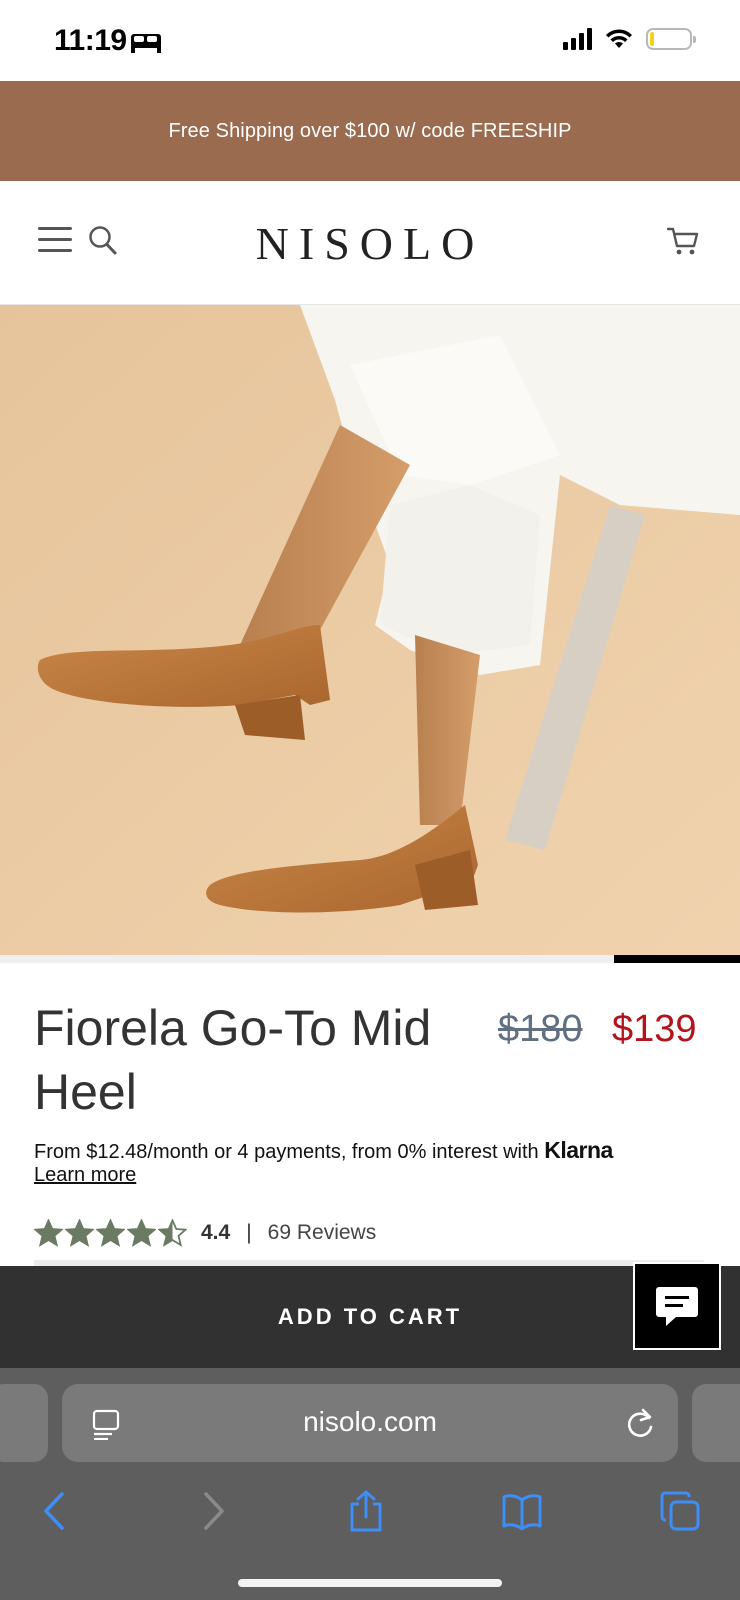  Describe the element at coordinates (370, 959) in the screenshot. I see `image-carousel-progress` at that location.